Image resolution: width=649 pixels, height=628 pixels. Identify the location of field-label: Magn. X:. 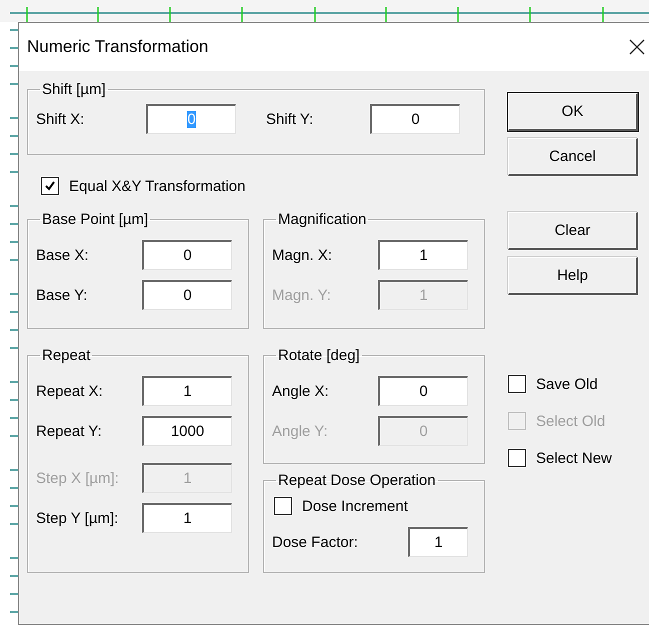
(303, 255).